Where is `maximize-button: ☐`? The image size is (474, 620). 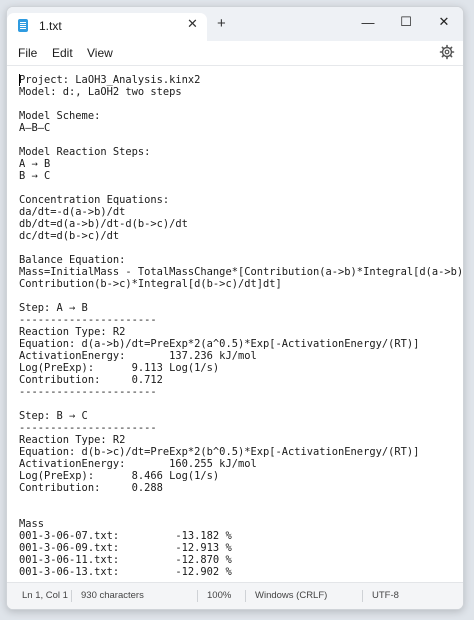 maximize-button: ☐ is located at coordinates (406, 22).